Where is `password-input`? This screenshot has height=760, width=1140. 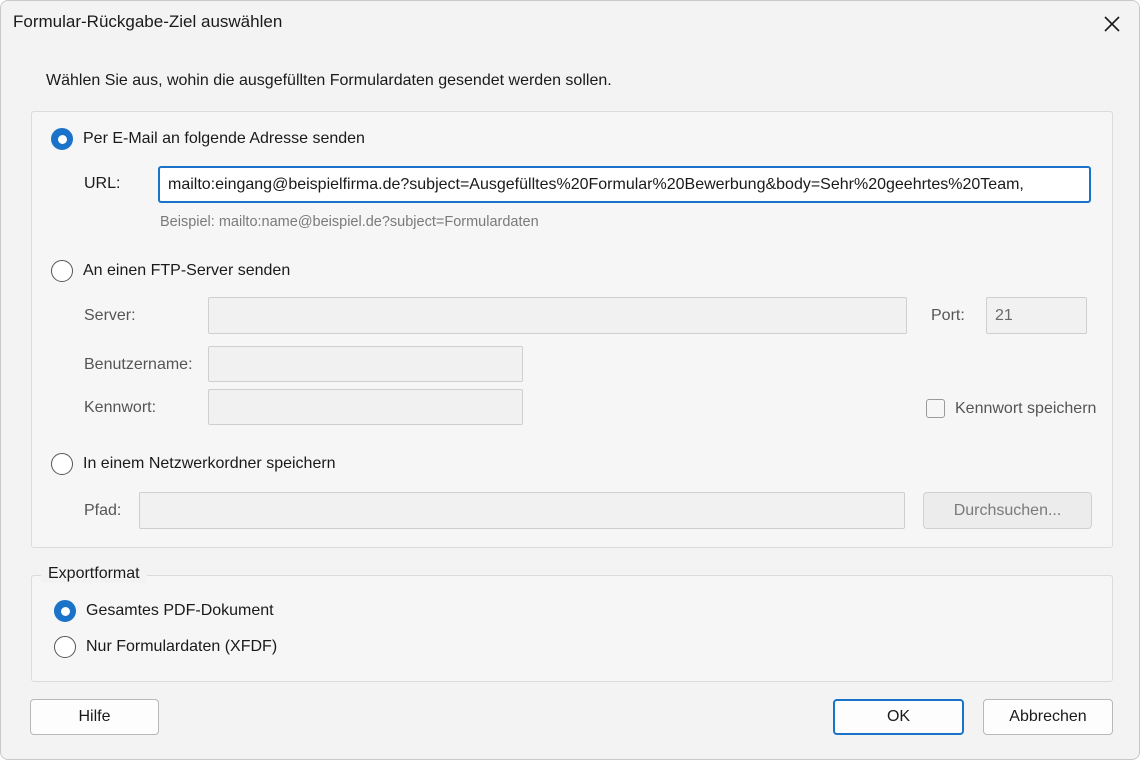 password-input is located at coordinates (365, 407).